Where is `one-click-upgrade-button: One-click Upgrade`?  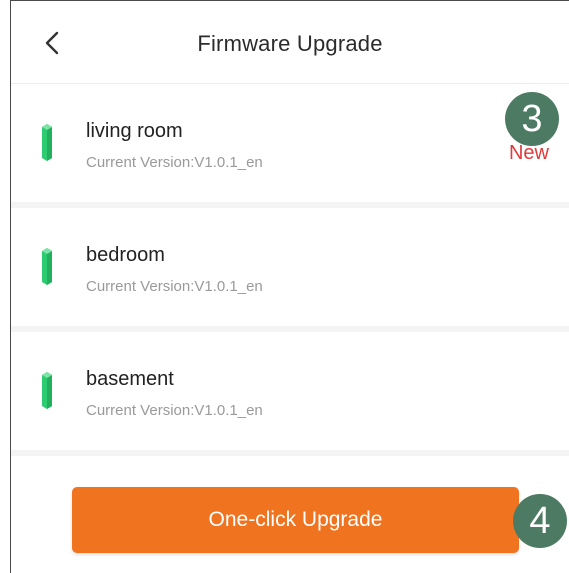 one-click-upgrade-button: One-click Upgrade is located at coordinates (295, 520).